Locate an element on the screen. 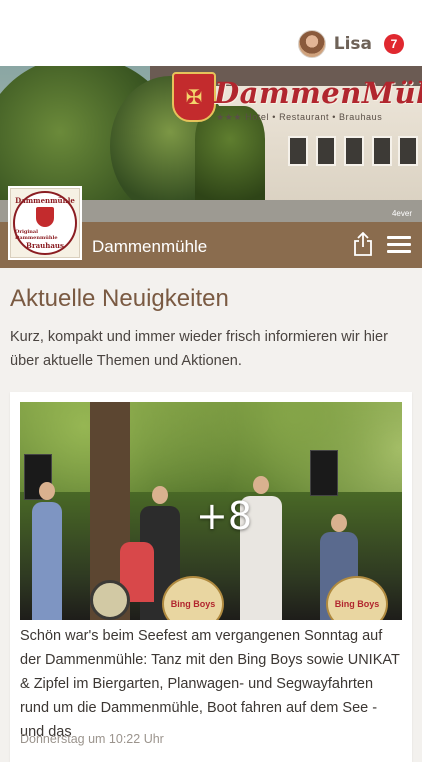 This screenshot has width=422, height=762. notification-badge: 7 is located at coordinates (394, 44).